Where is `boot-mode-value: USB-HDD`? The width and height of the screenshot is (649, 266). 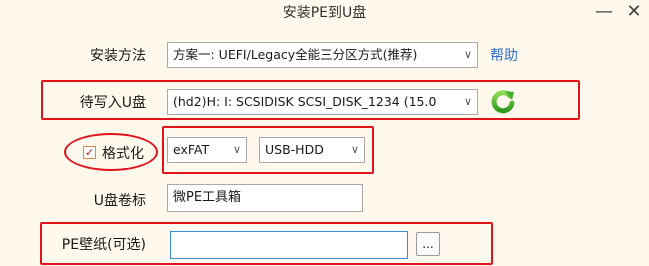 boot-mode-value: USB-HDD is located at coordinates (294, 149).